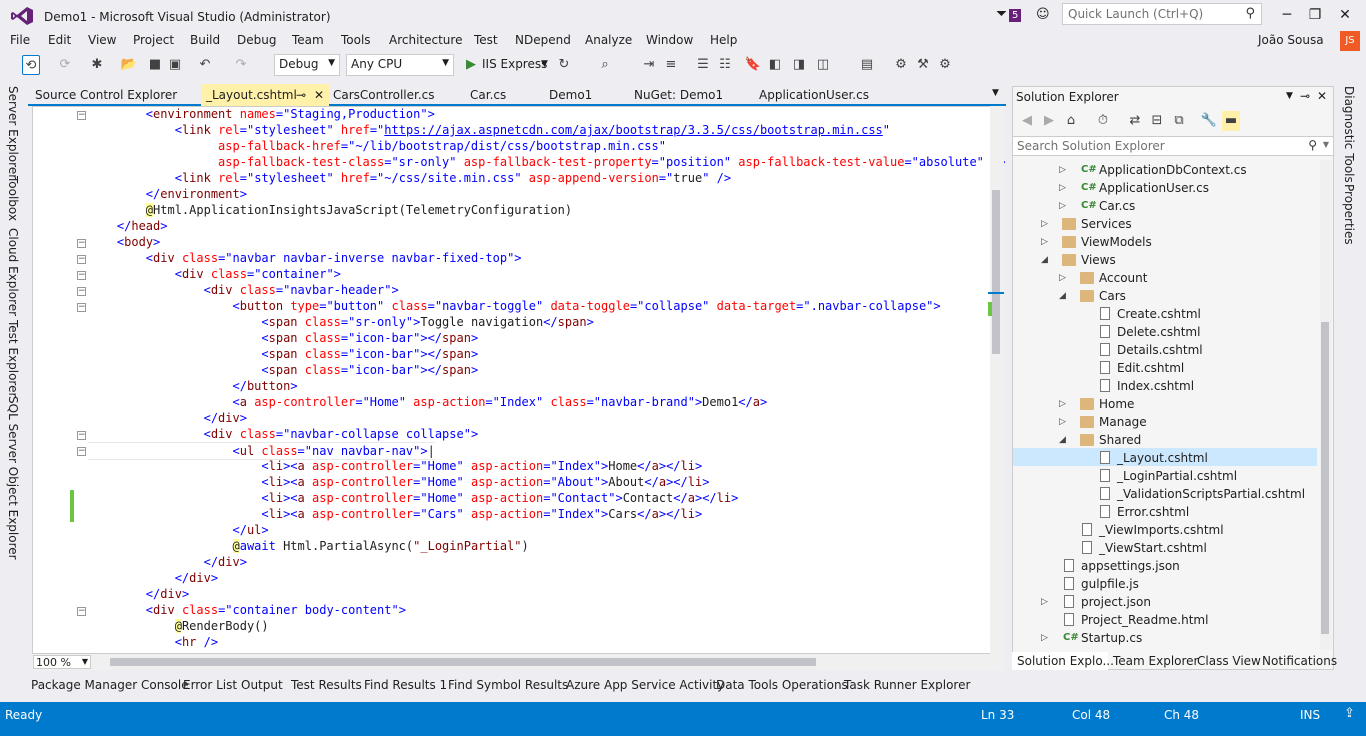 The width and height of the screenshot is (1366, 736). What do you see at coordinates (110, 685) in the screenshot?
I see `tab-package-manager-console: Package Manager Console` at bounding box center [110, 685].